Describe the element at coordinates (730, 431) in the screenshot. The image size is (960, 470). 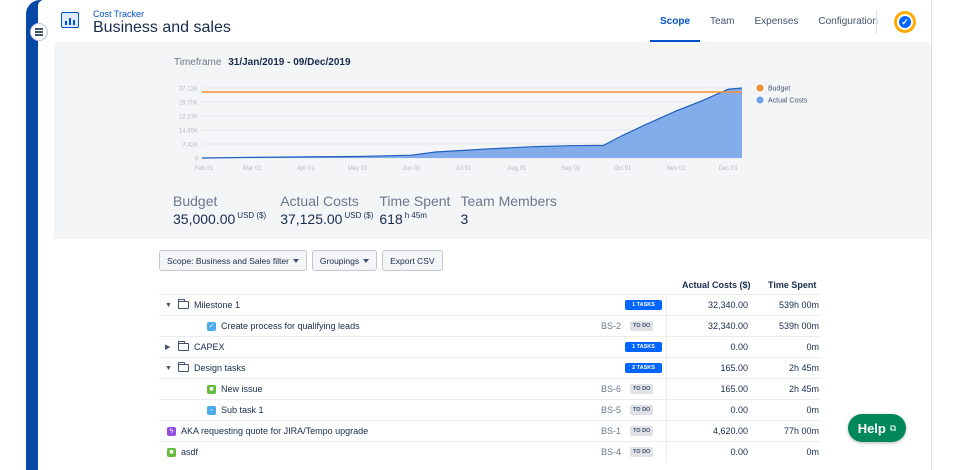
I see `row-actual-cost: 4,620.00` at that location.